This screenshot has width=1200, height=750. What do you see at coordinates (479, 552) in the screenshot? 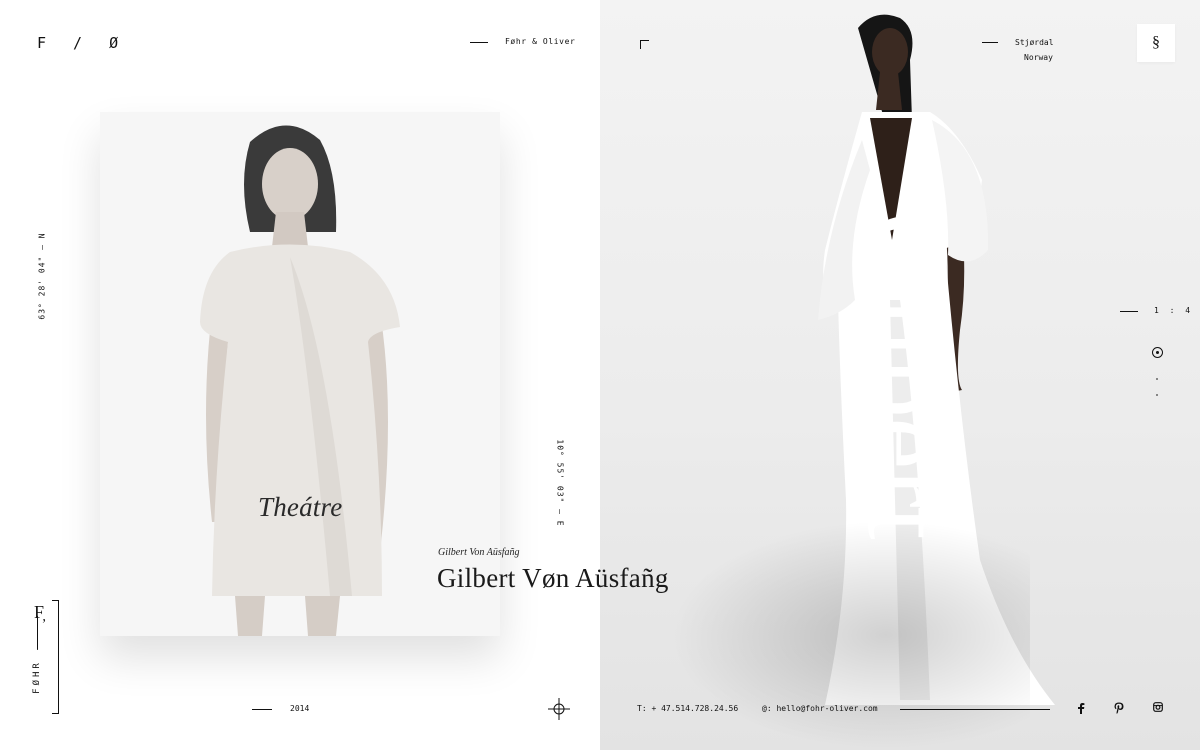
I see `collection-subtitle: Gilbert Von Aüsfañg` at bounding box center [479, 552].